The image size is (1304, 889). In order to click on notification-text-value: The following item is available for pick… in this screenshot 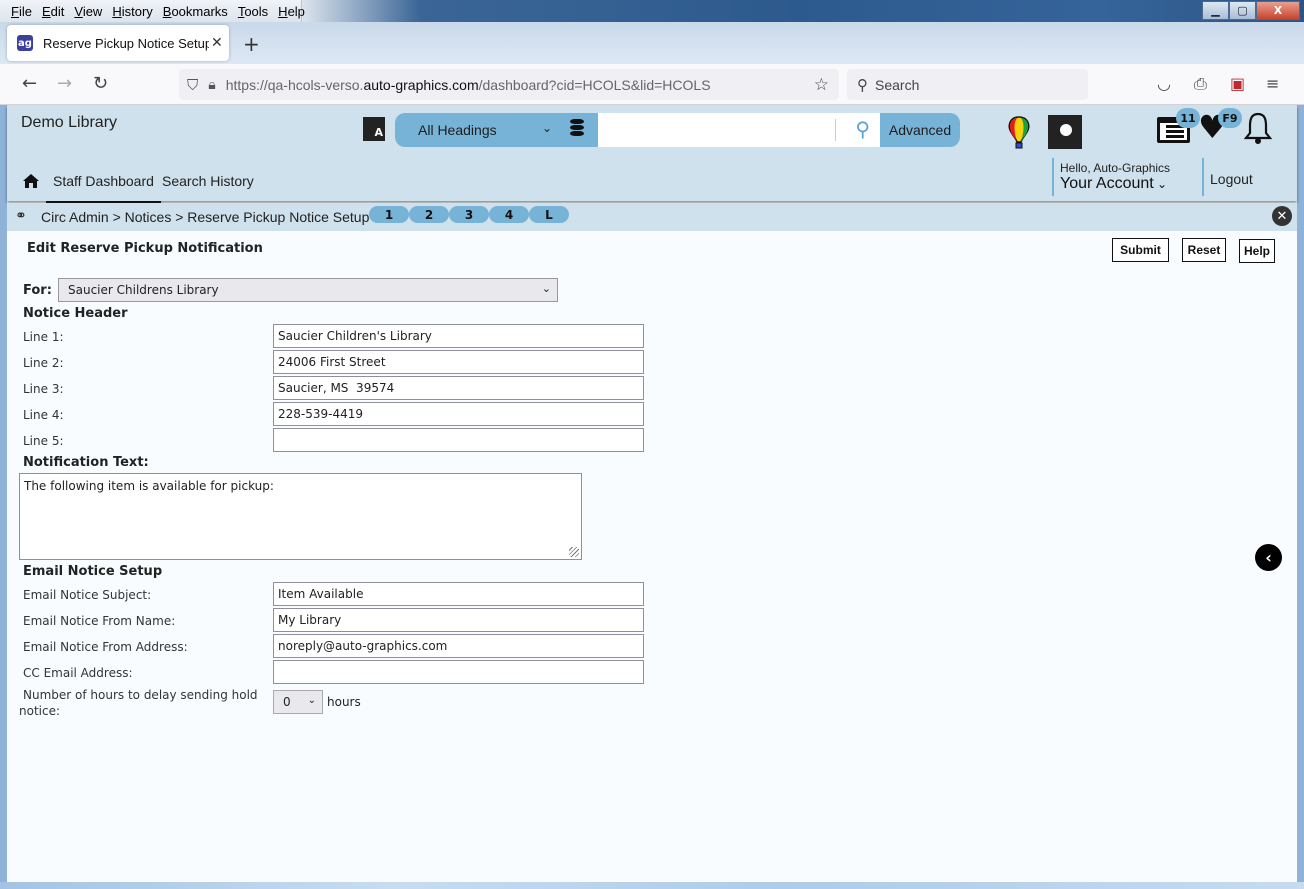, I will do `click(149, 486)`.